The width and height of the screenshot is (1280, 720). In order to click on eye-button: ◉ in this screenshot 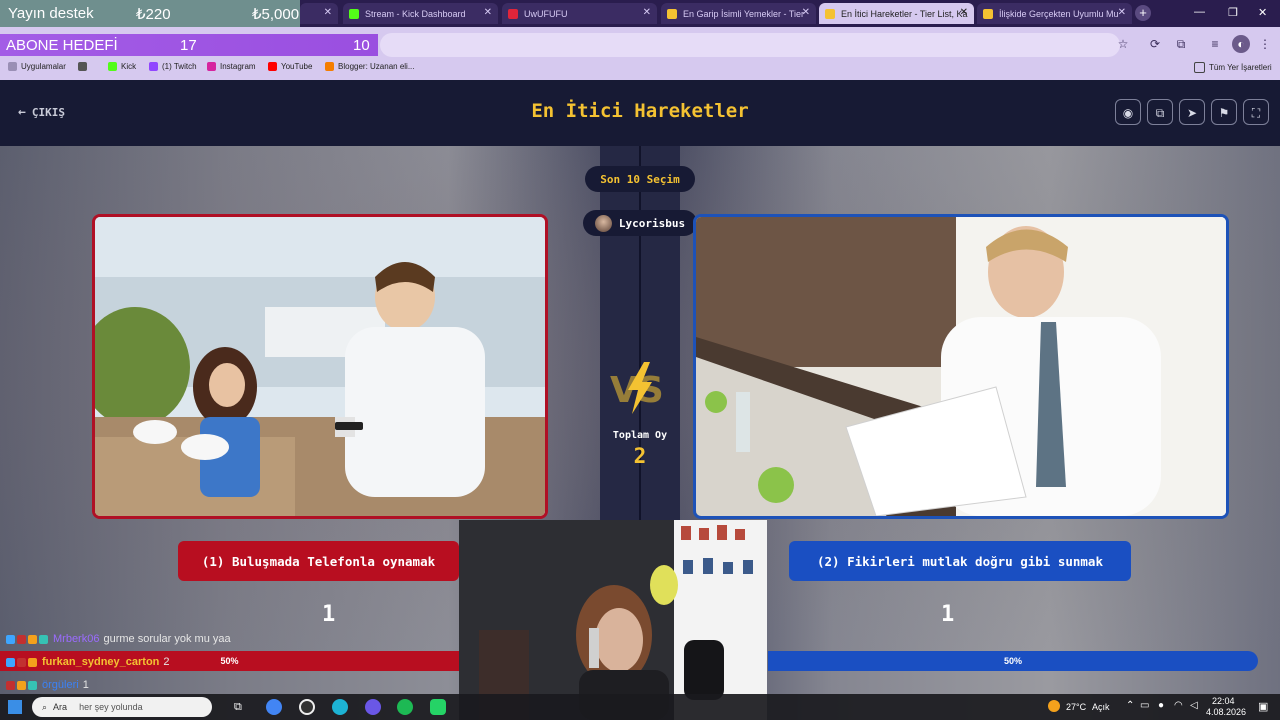, I will do `click(1128, 112)`.